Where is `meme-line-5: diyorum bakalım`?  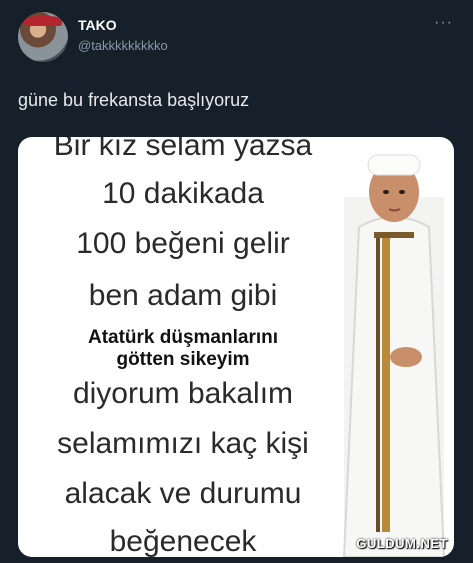
meme-line-5: diyorum bakalım is located at coordinates (183, 393).